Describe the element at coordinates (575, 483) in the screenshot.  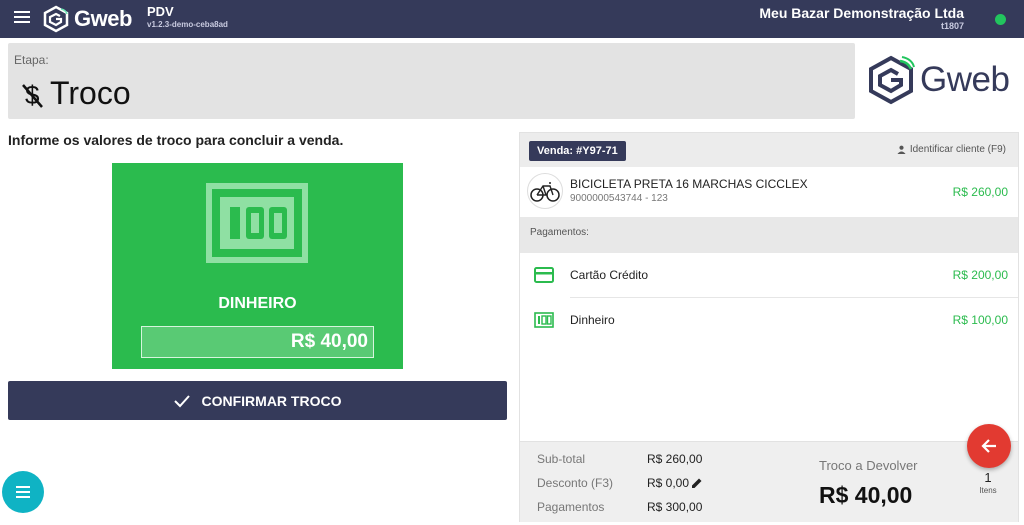
I see `discount-label: Desconto (F3)` at that location.